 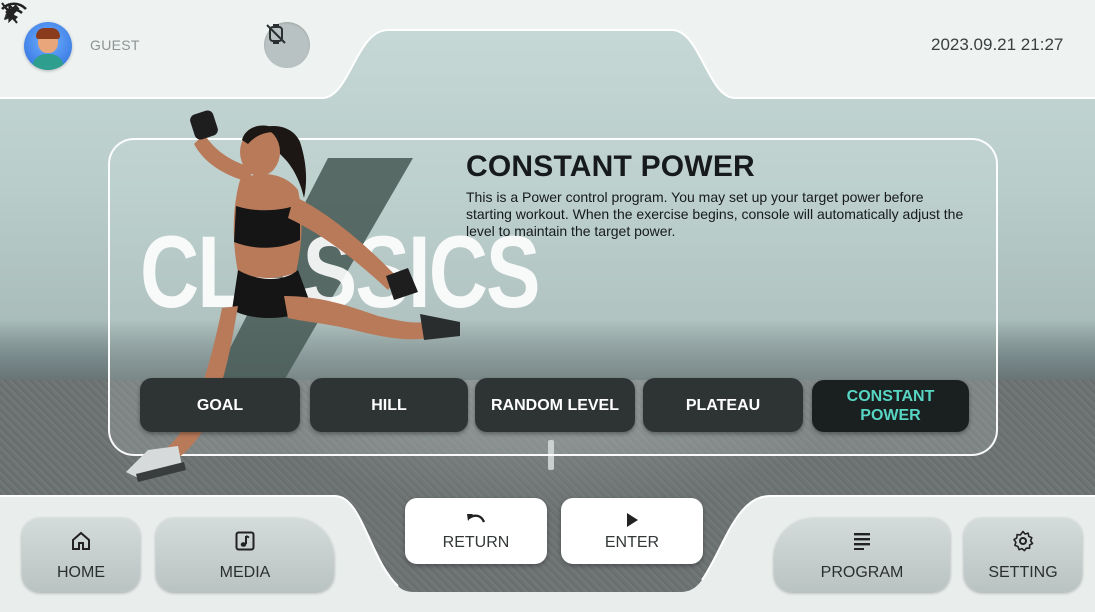 What do you see at coordinates (862, 541) in the screenshot?
I see `list-icon` at bounding box center [862, 541].